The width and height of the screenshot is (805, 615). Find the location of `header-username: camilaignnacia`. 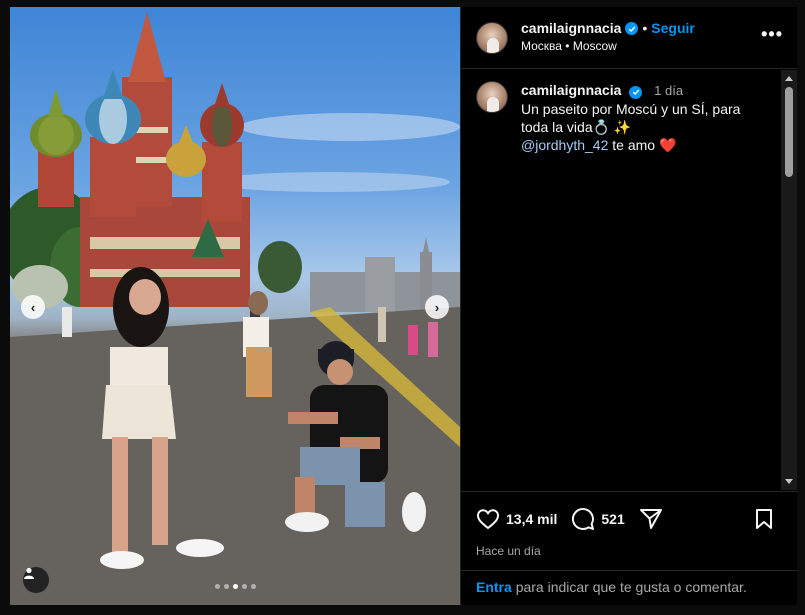

header-username: camilaignnacia is located at coordinates (571, 28).